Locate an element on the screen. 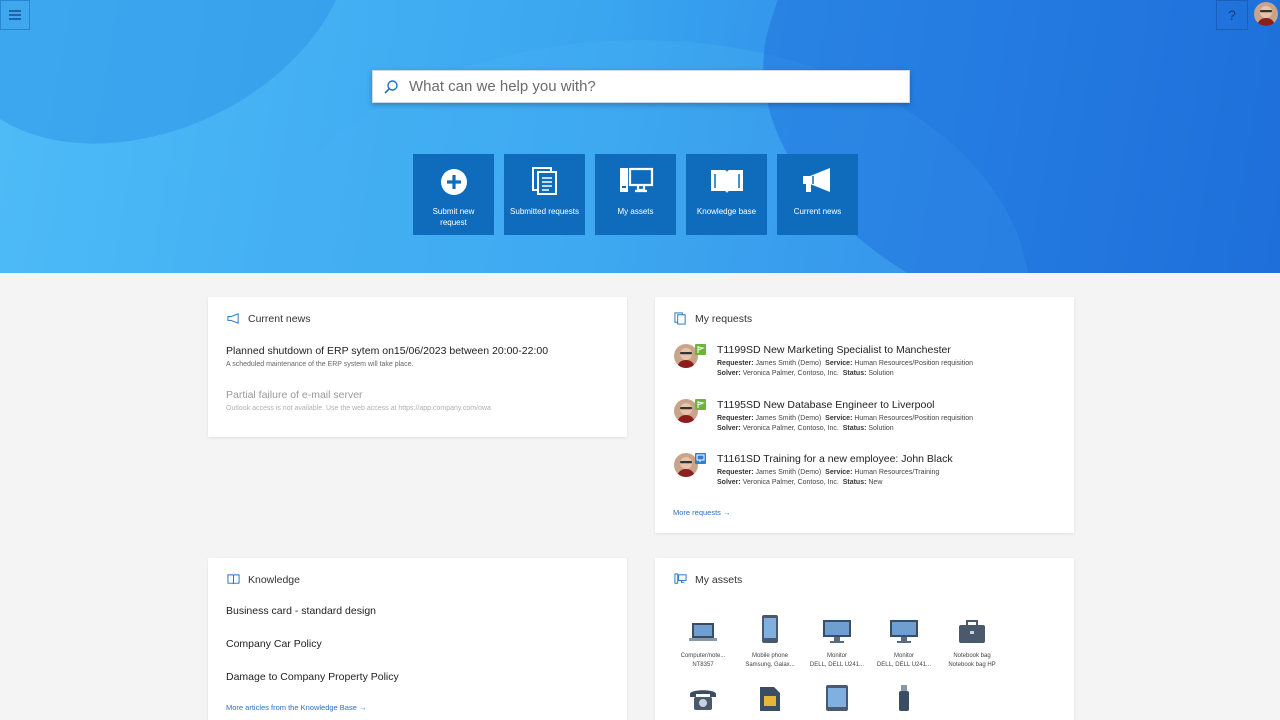 Image resolution: width=1280 pixels, height=720 pixels. card-title: My assets is located at coordinates (719, 579).